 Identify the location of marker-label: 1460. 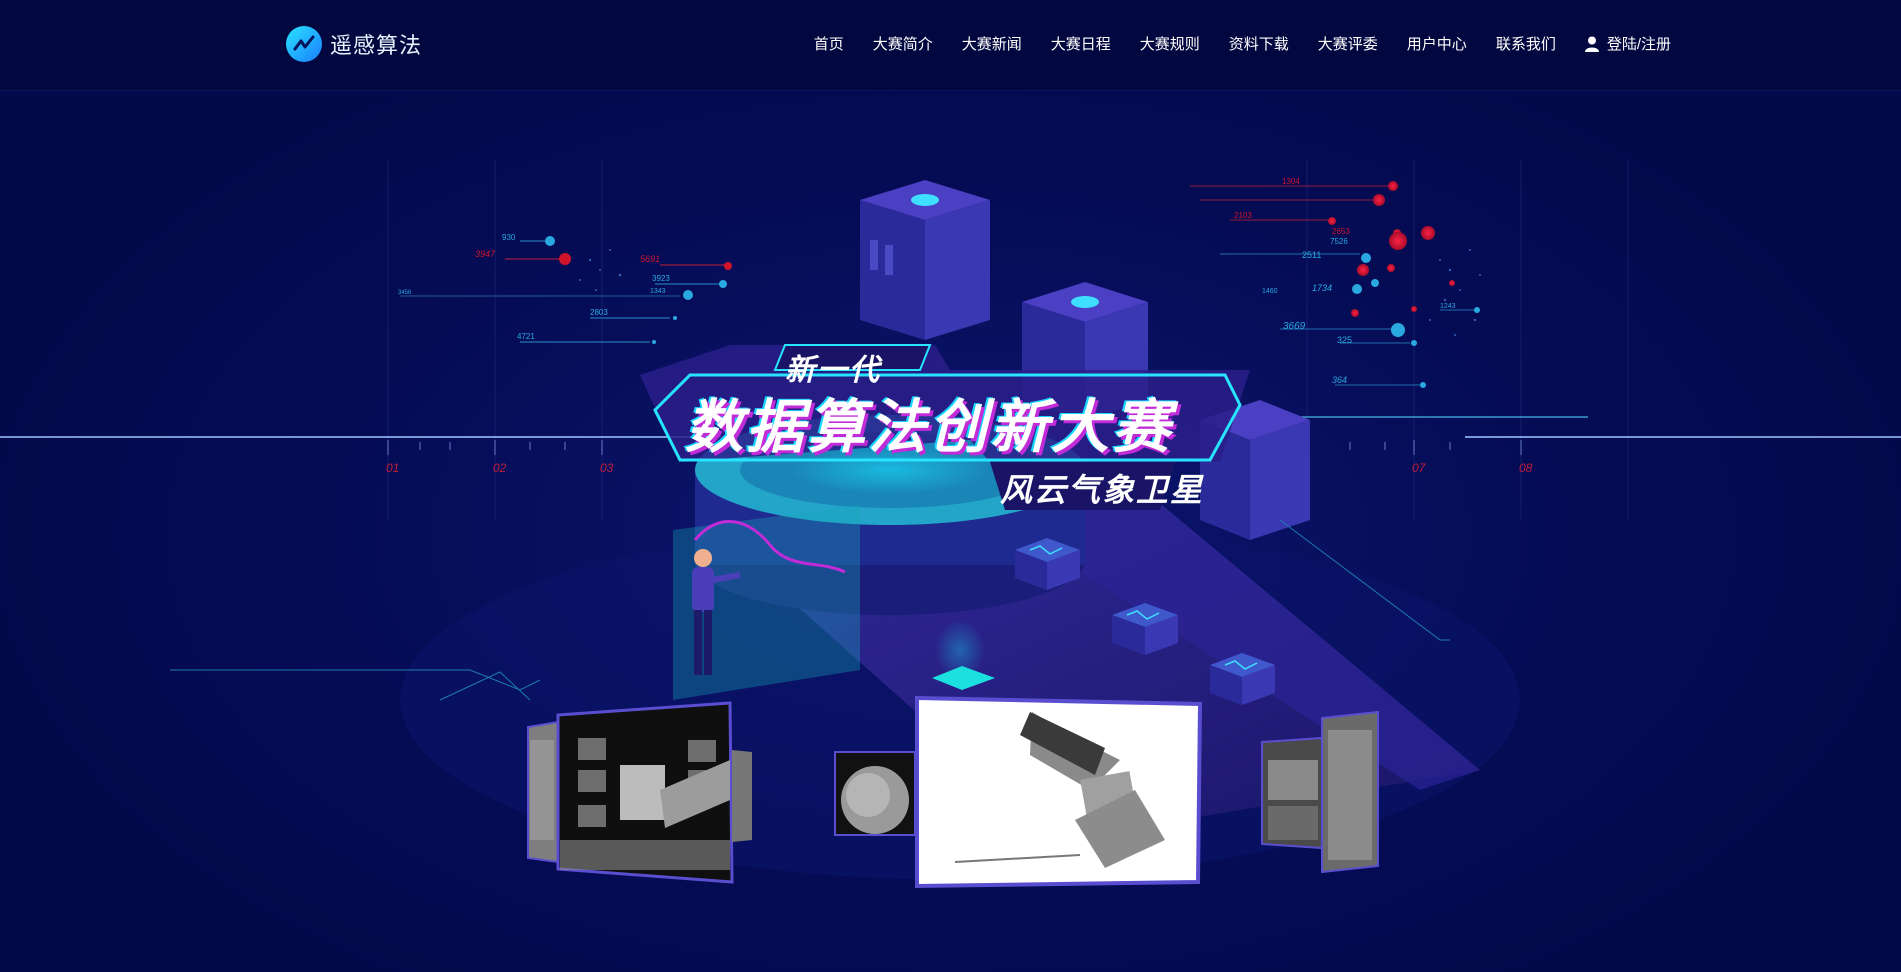
(1270, 291).